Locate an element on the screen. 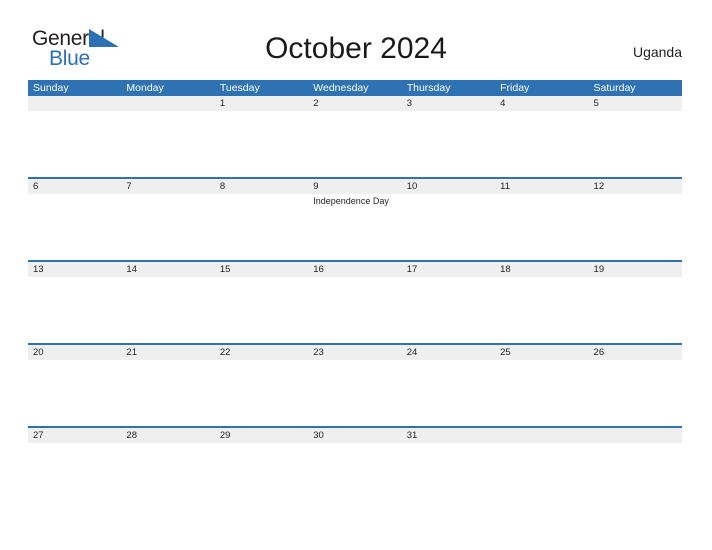 The width and height of the screenshot is (712, 550). page-header: General Blue October 2024 Uganda is located at coordinates (356, 40).